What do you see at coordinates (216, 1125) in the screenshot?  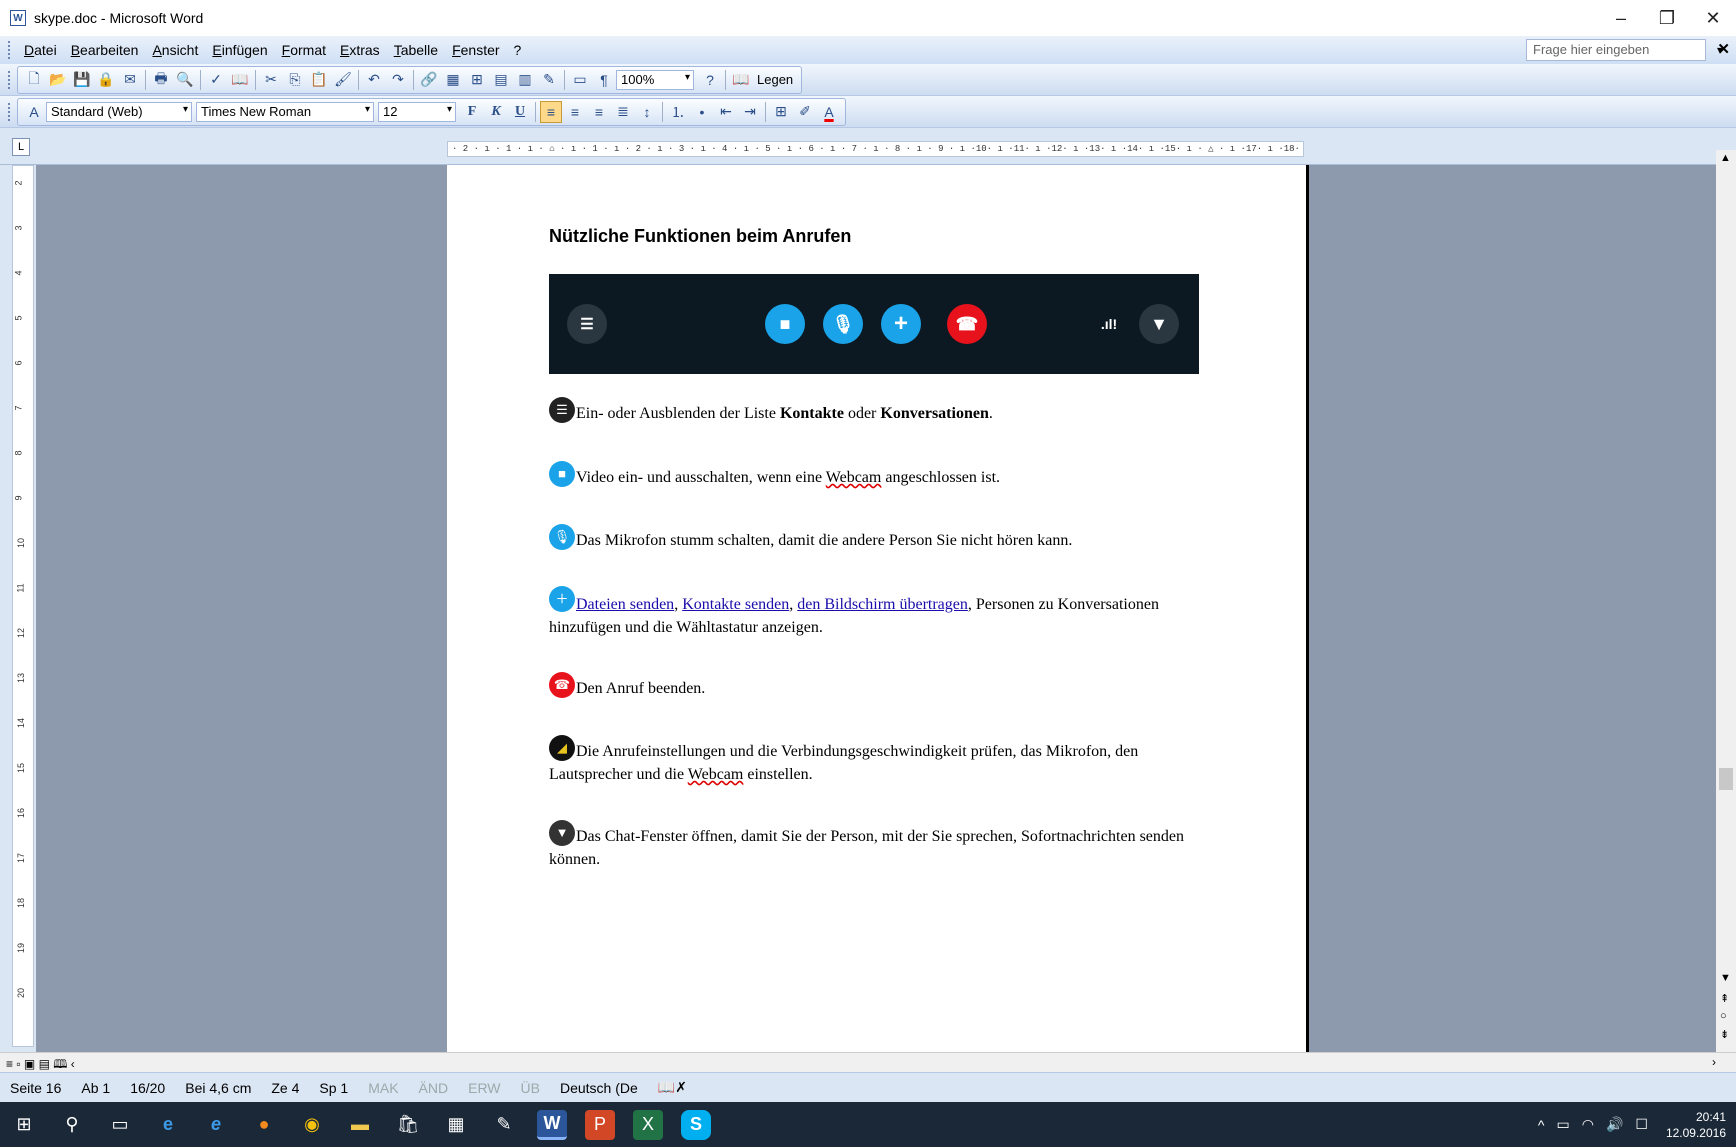 I see `internet-explorer-icon: e` at bounding box center [216, 1125].